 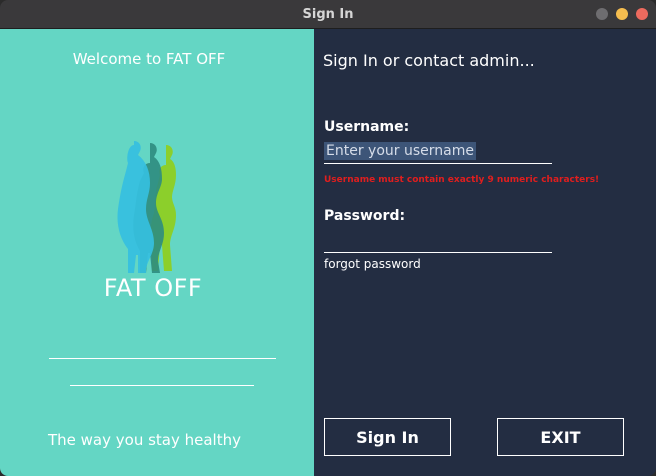 I want to click on tagline: The way you stay healthy, so click(x=144, y=440).